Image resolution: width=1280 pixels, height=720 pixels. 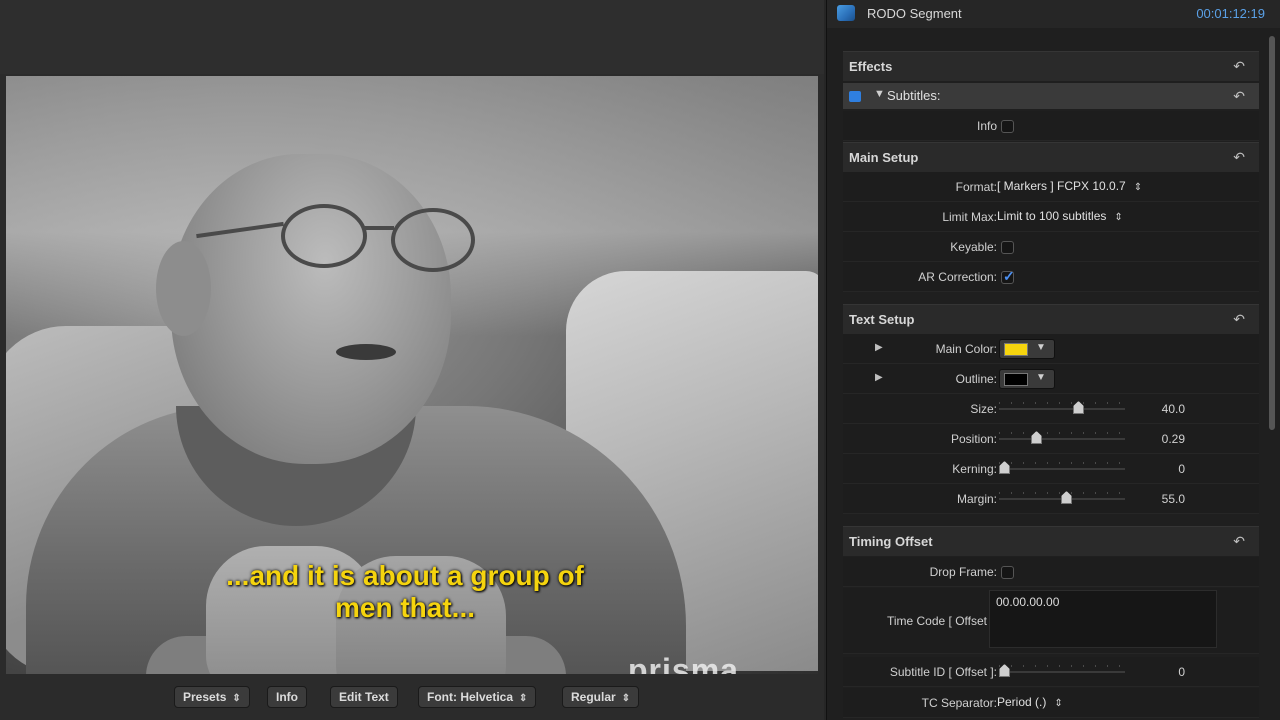 I want to click on main-color-label: Main Color:, so click(x=966, y=349).